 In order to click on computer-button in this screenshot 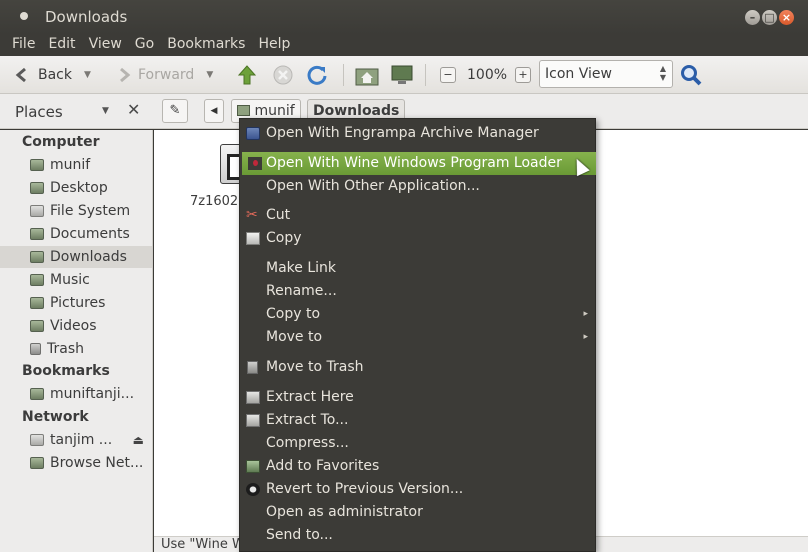, I will do `click(402, 75)`.